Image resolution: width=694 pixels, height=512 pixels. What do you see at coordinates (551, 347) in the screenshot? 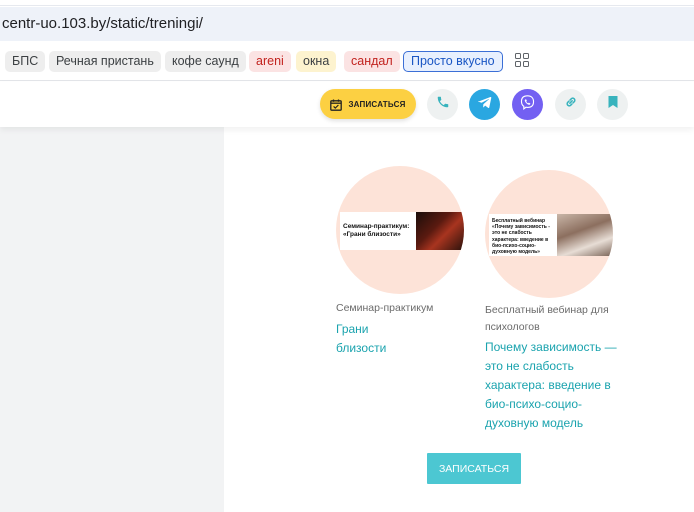
I see `card-title-line: Почему зависимость —` at bounding box center [551, 347].